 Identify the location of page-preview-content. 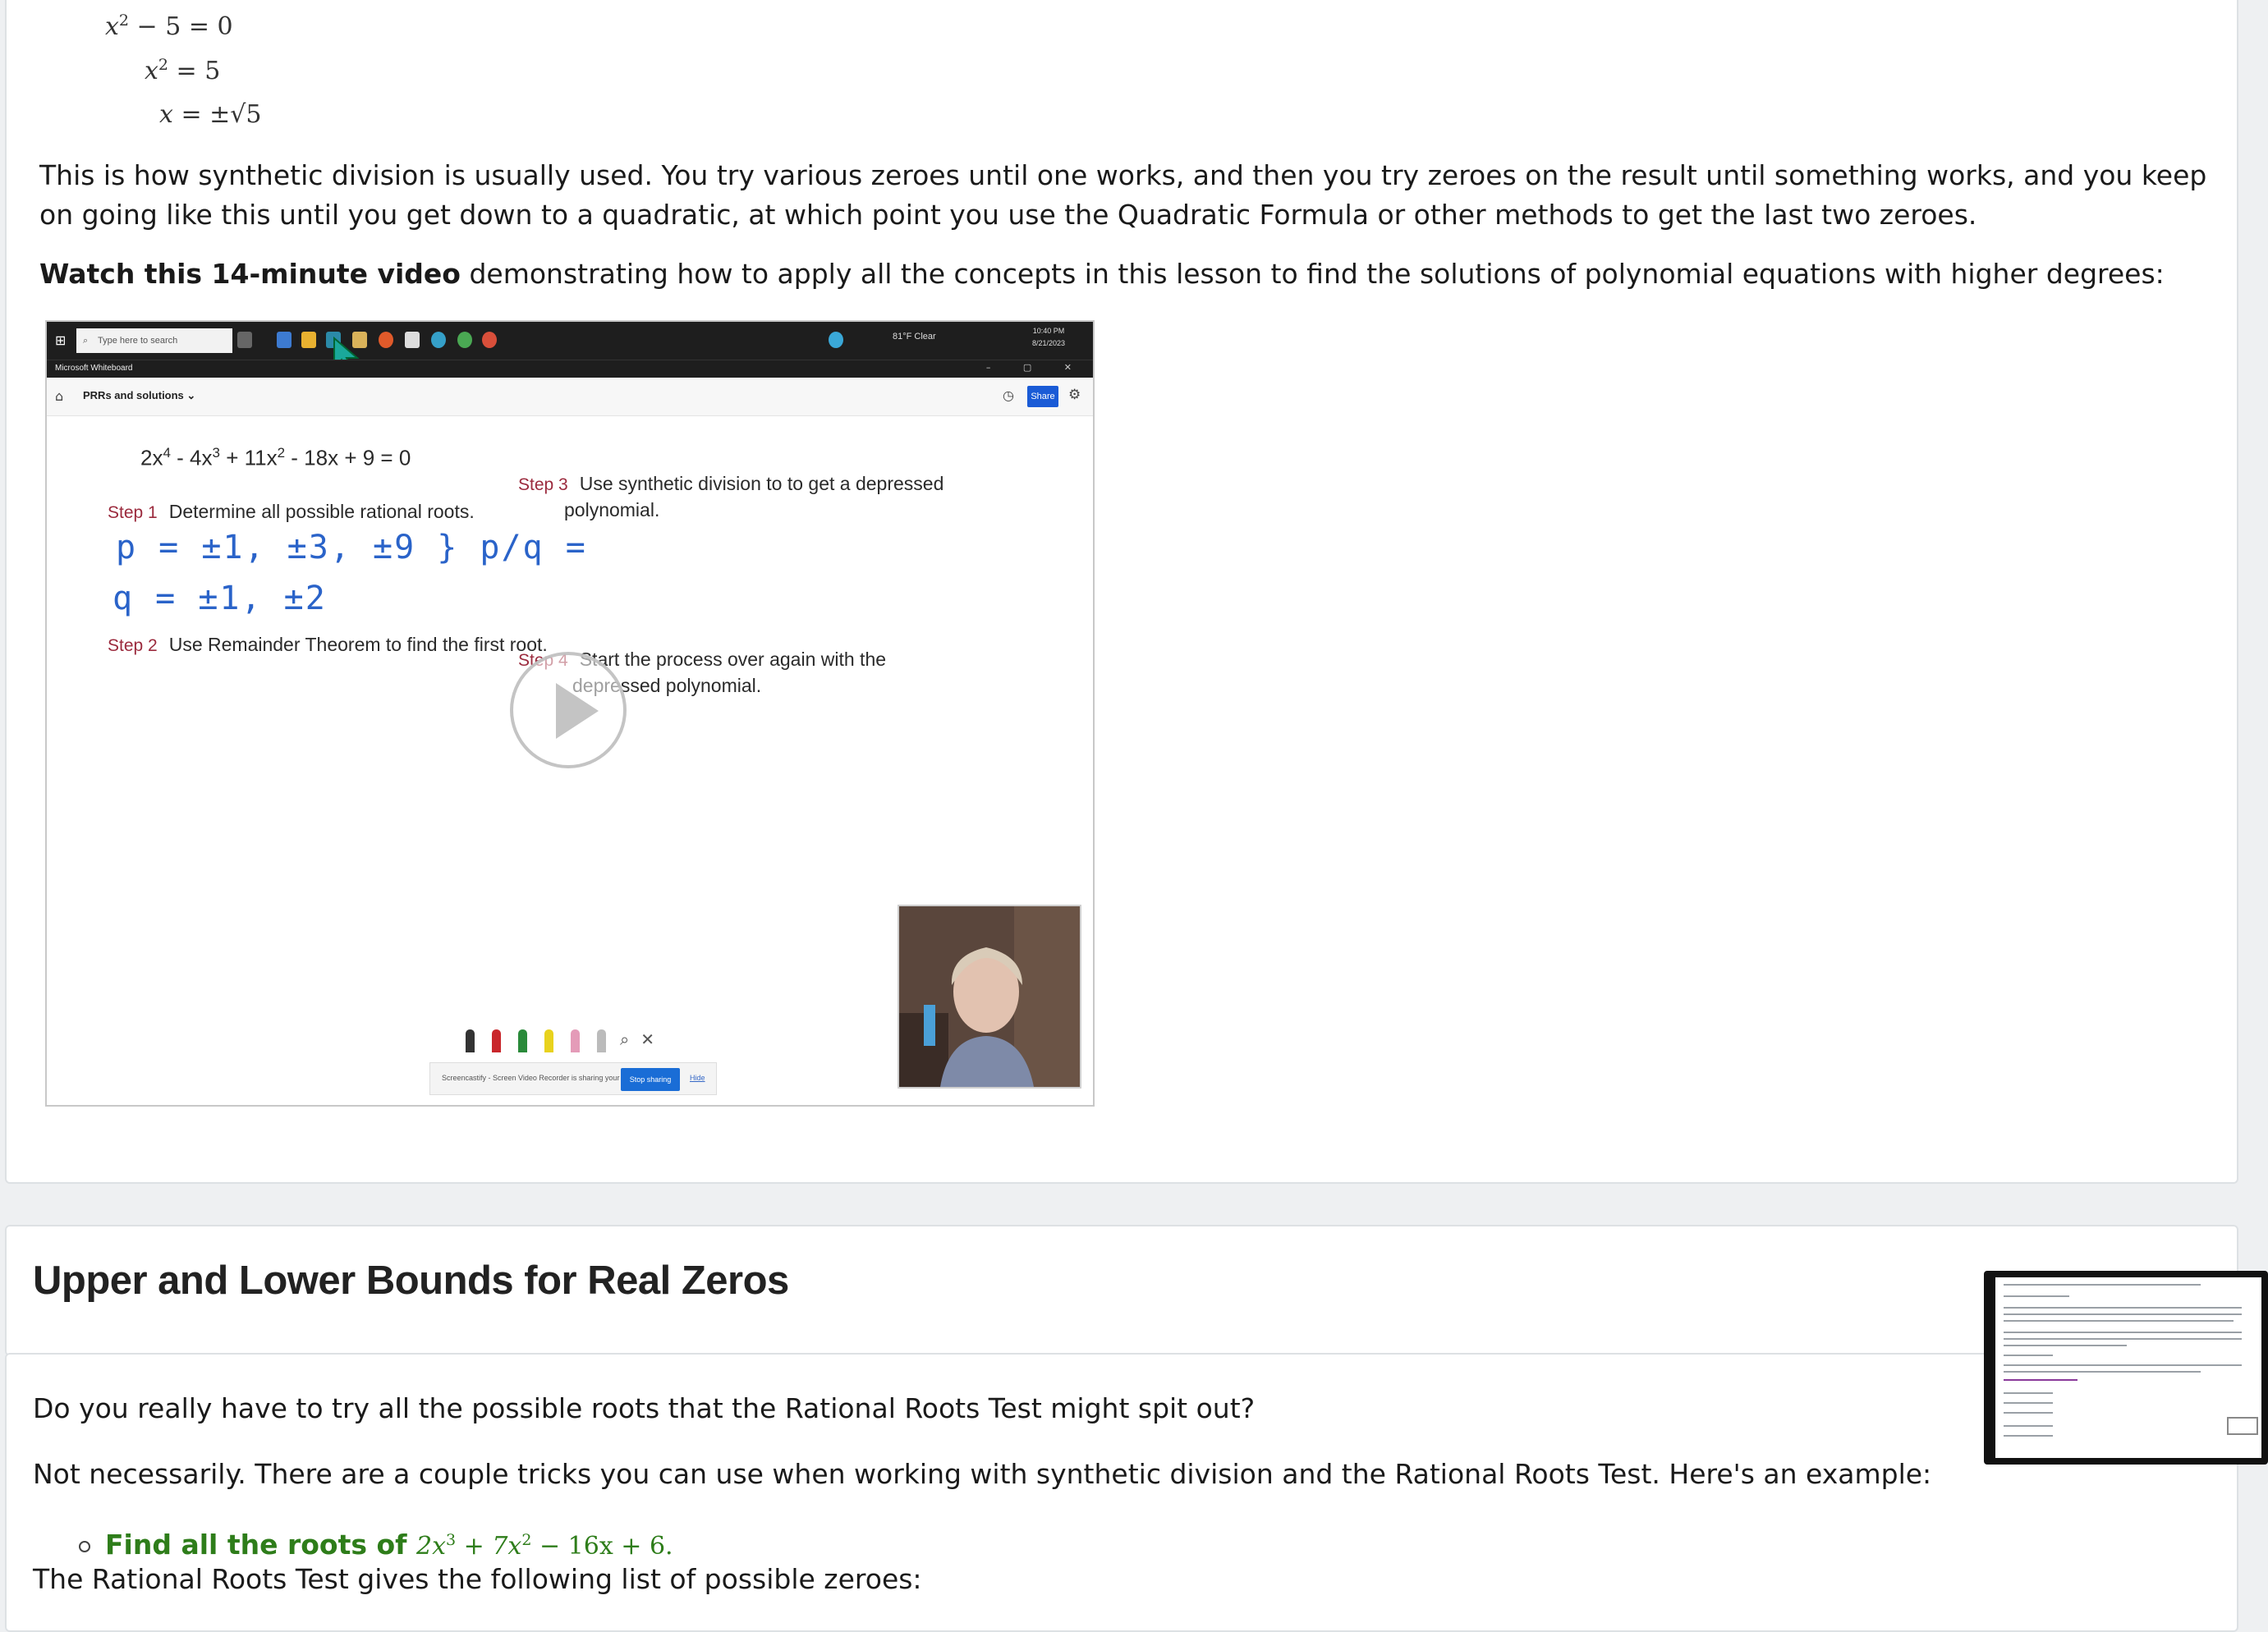
(2128, 1367).